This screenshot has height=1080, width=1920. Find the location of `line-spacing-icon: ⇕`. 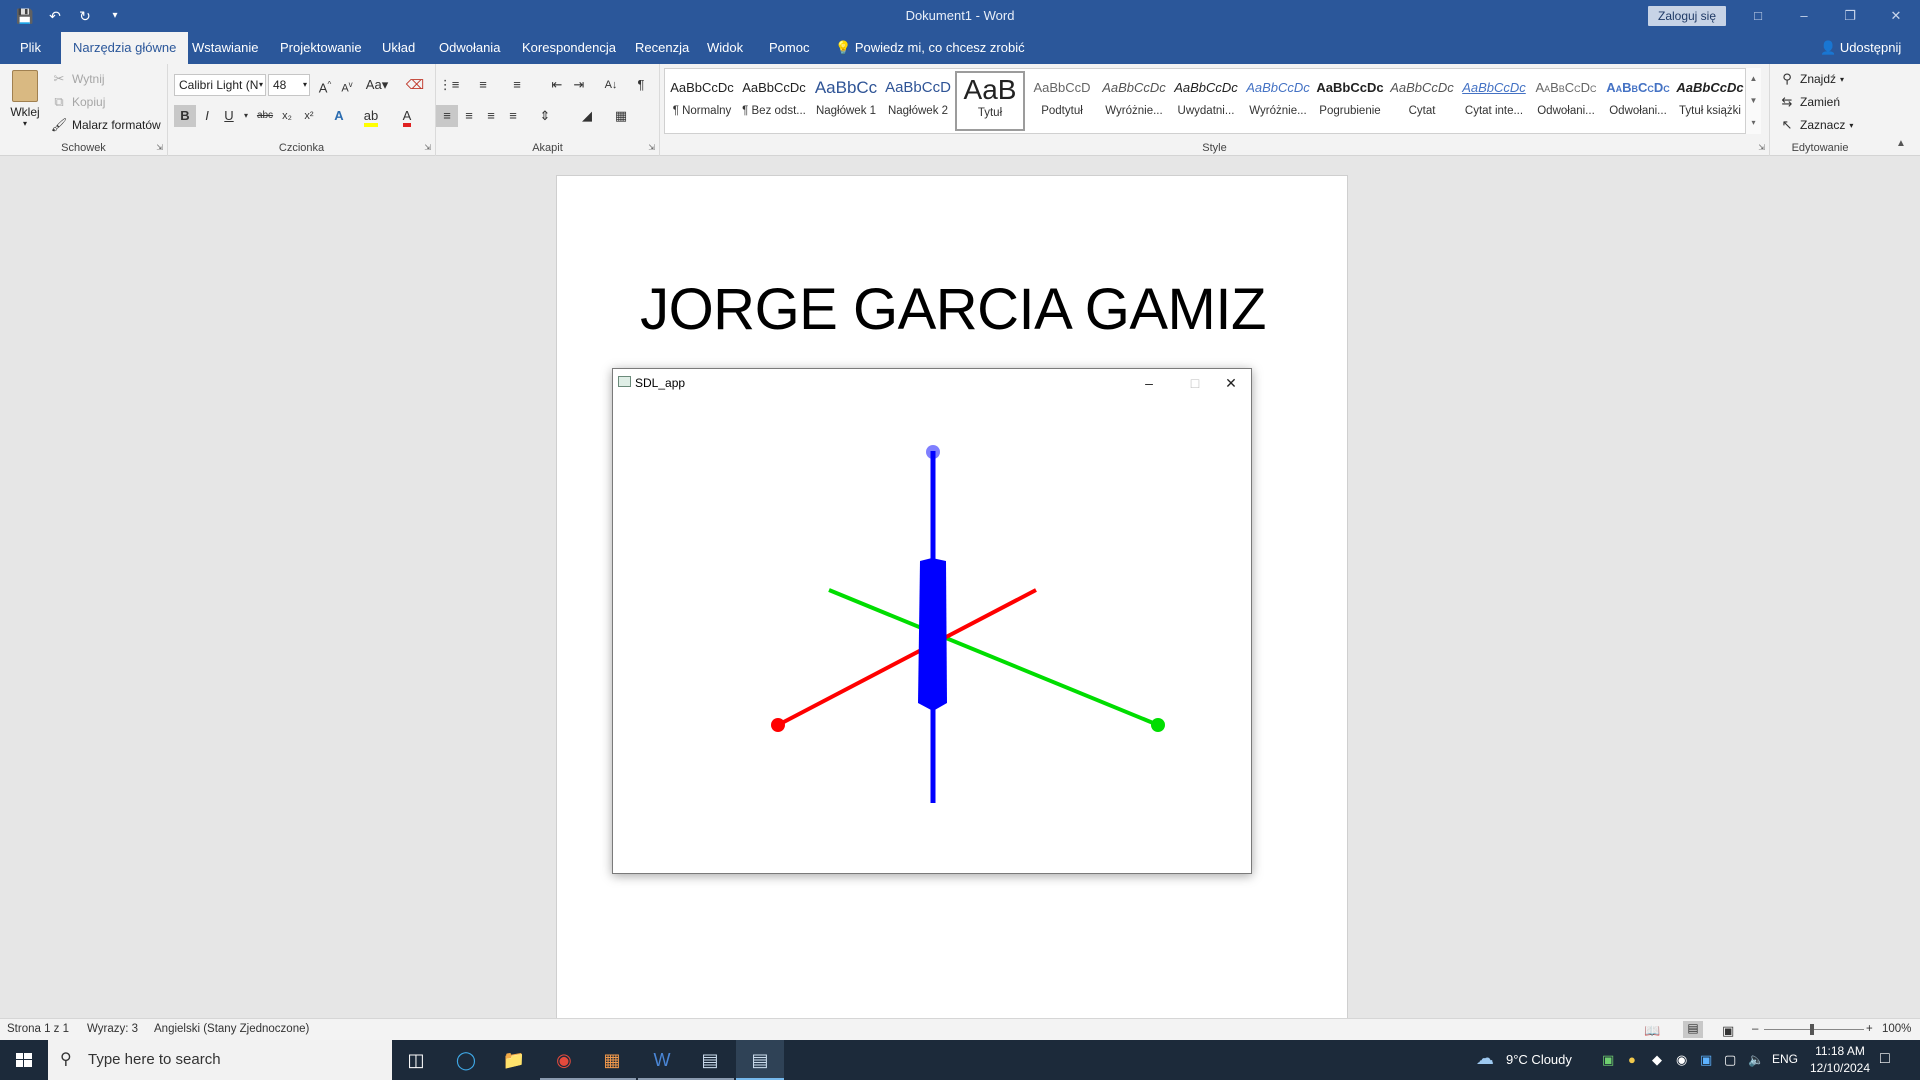

line-spacing-icon: ⇕ is located at coordinates (545, 116).